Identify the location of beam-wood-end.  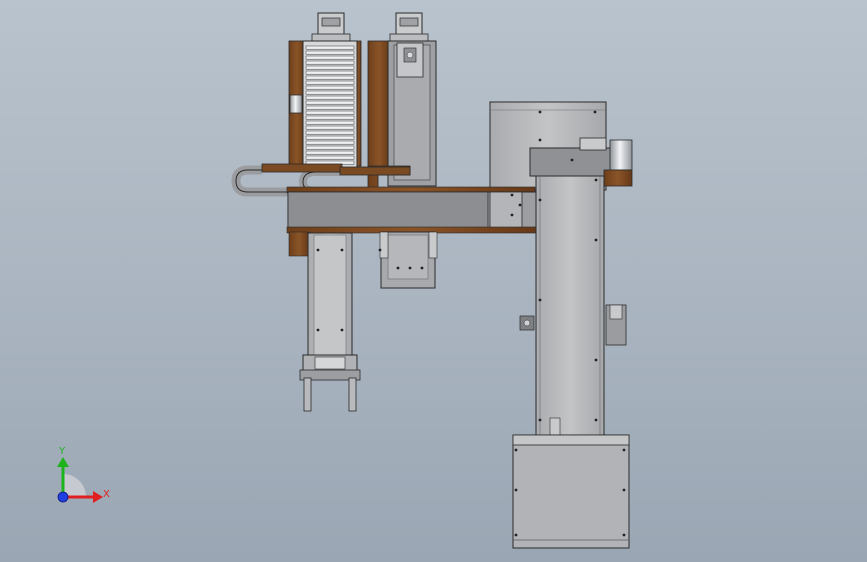
(299, 244).